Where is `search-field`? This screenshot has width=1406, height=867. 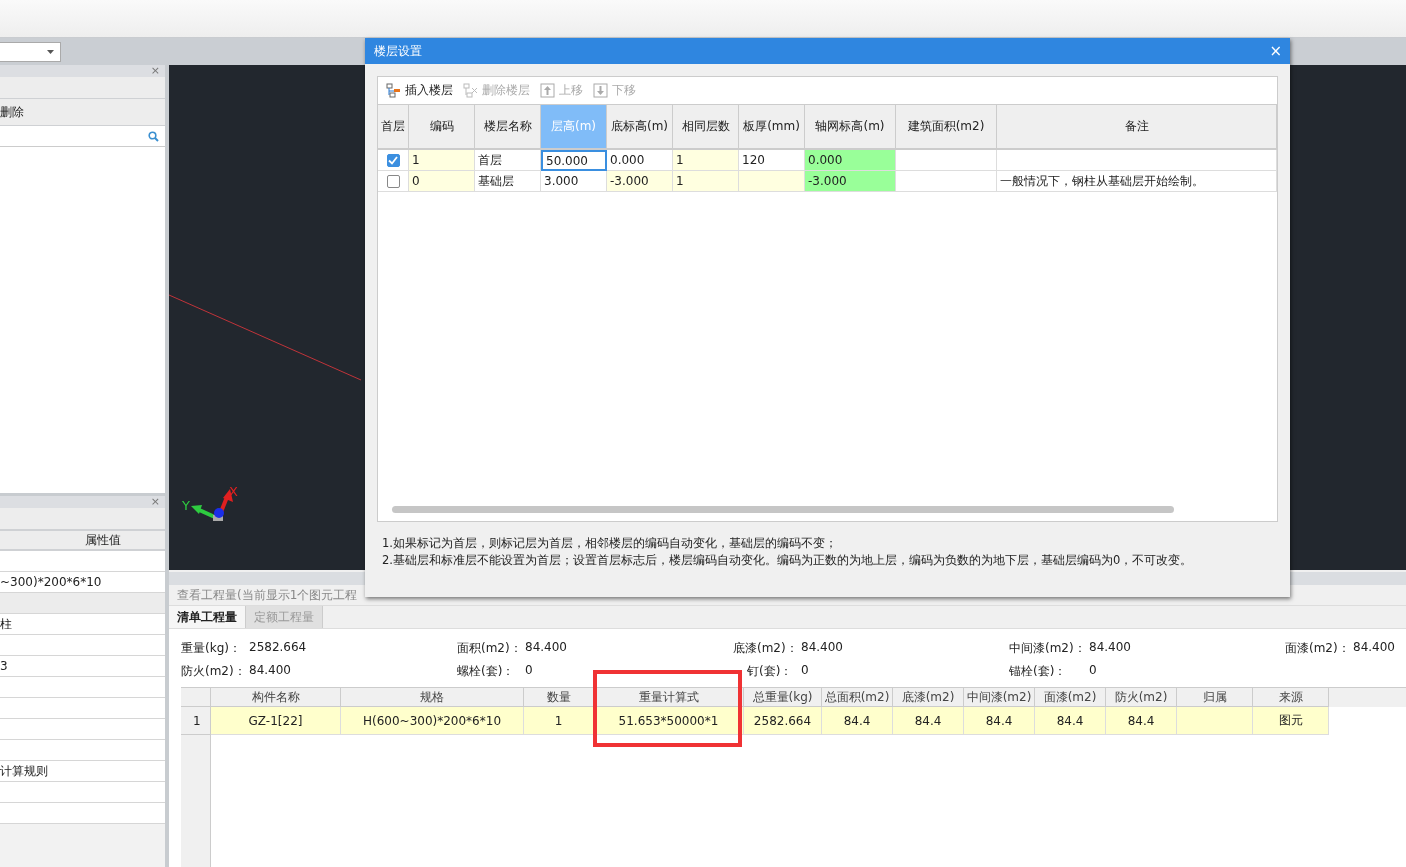 search-field is located at coordinates (82, 136).